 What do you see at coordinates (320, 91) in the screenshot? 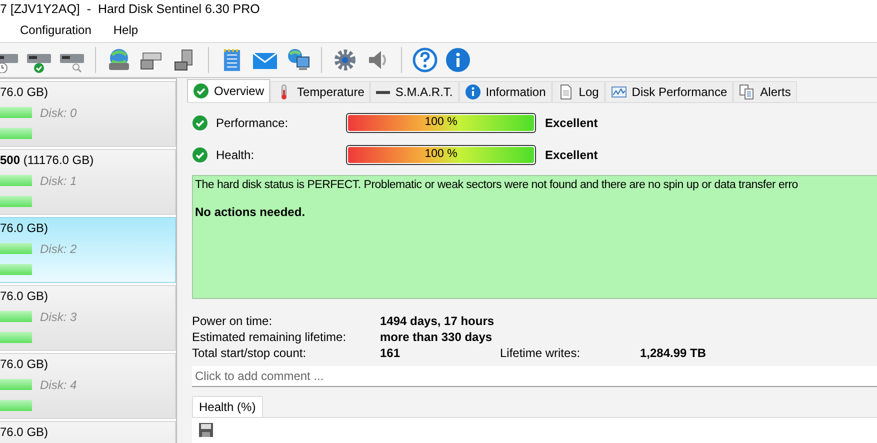
I see `tab: Temperature` at bounding box center [320, 91].